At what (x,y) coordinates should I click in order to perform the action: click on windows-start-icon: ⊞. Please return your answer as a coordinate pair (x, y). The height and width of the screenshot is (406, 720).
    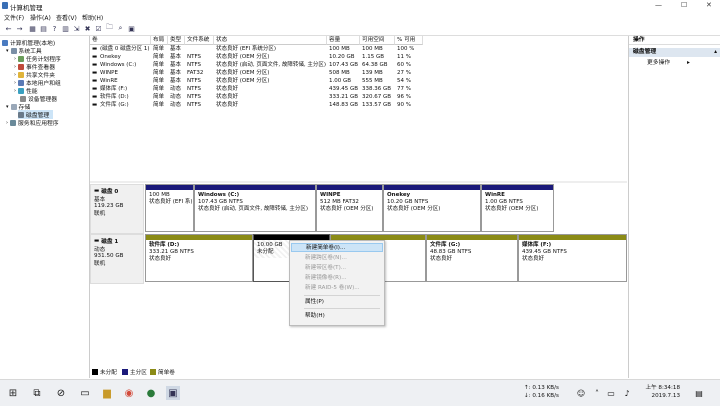
    Looking at the image, I should click on (13, 393).